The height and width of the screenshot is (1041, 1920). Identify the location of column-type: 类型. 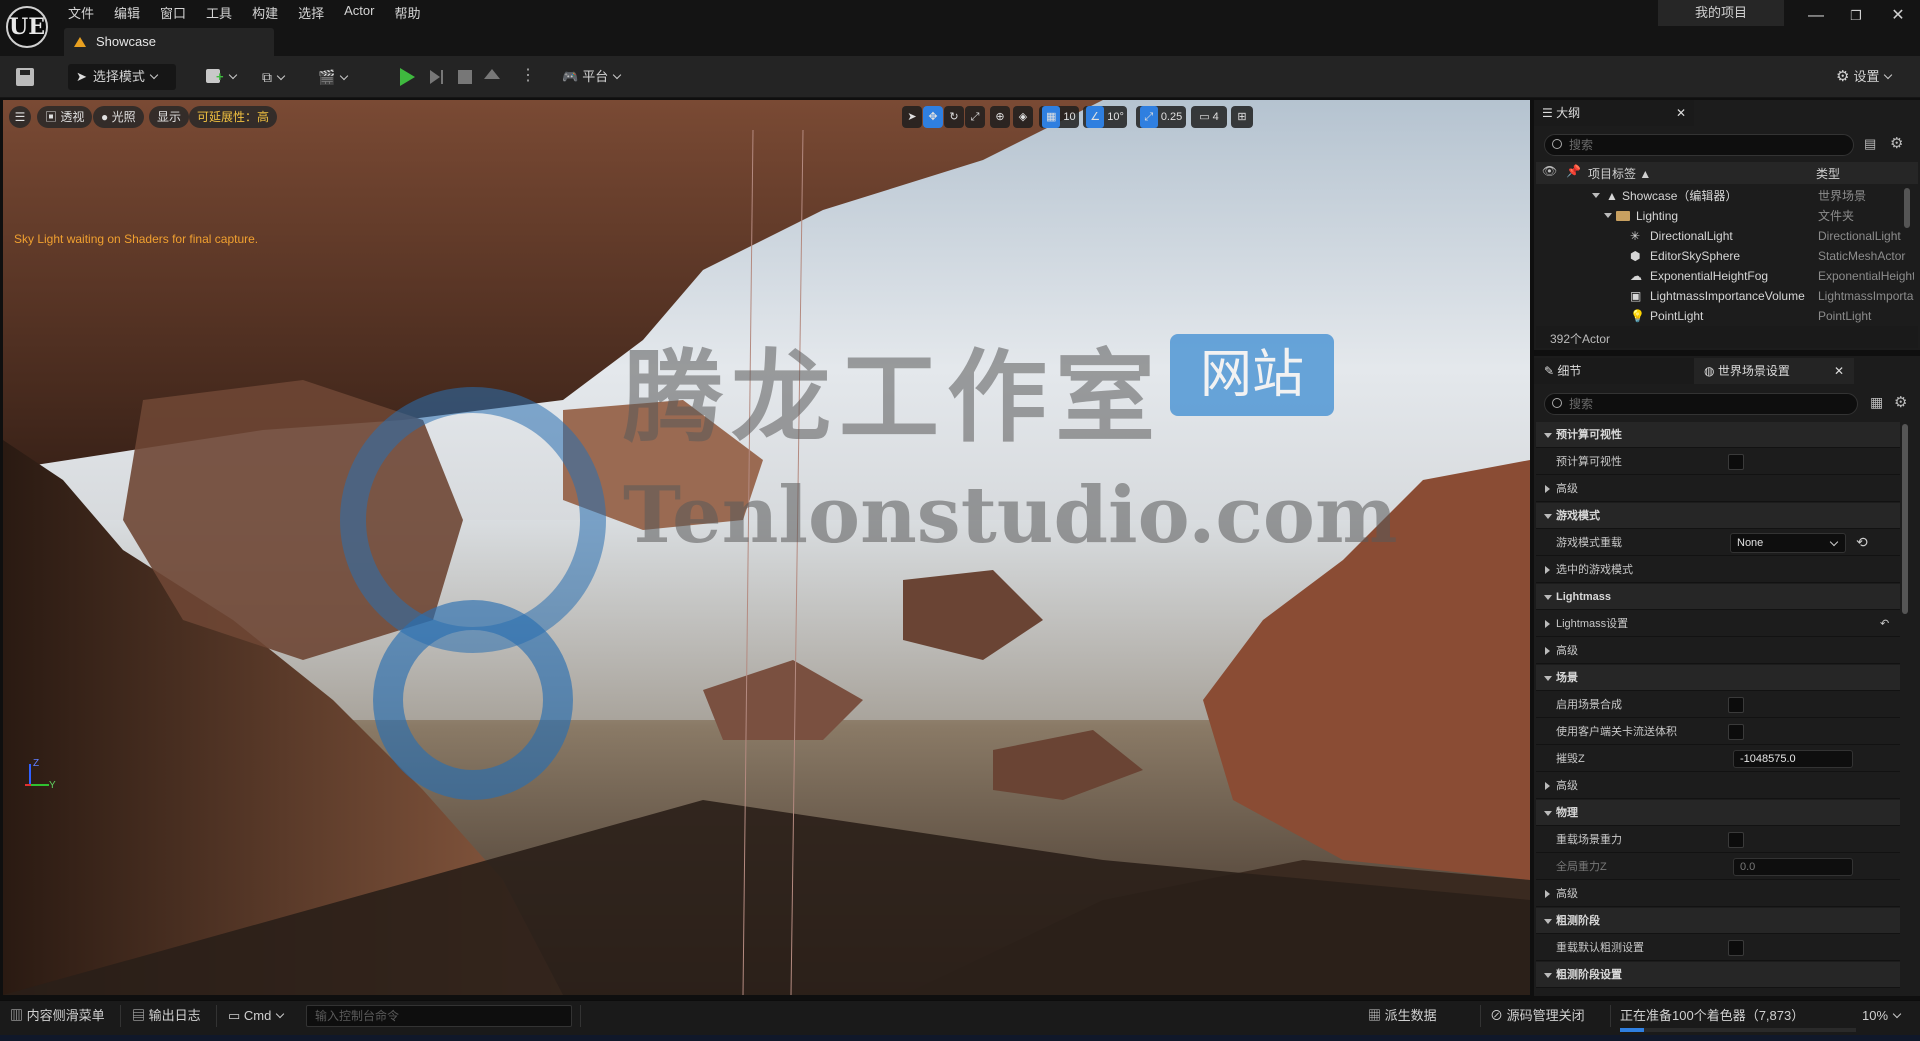
(1828, 173).